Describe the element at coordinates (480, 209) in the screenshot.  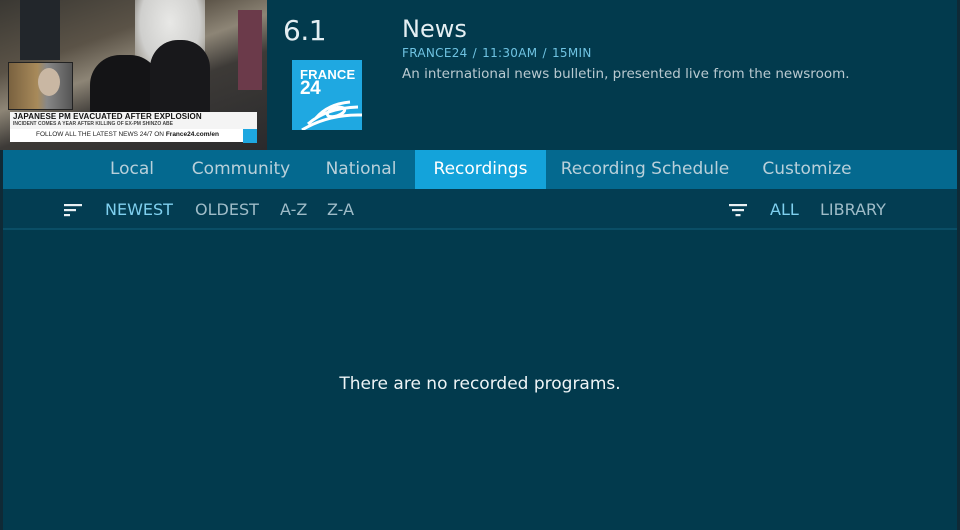
I see `sort-filter-bar: NEWEST OLDEST A-Z Z-A ALL LIBRARY` at that location.